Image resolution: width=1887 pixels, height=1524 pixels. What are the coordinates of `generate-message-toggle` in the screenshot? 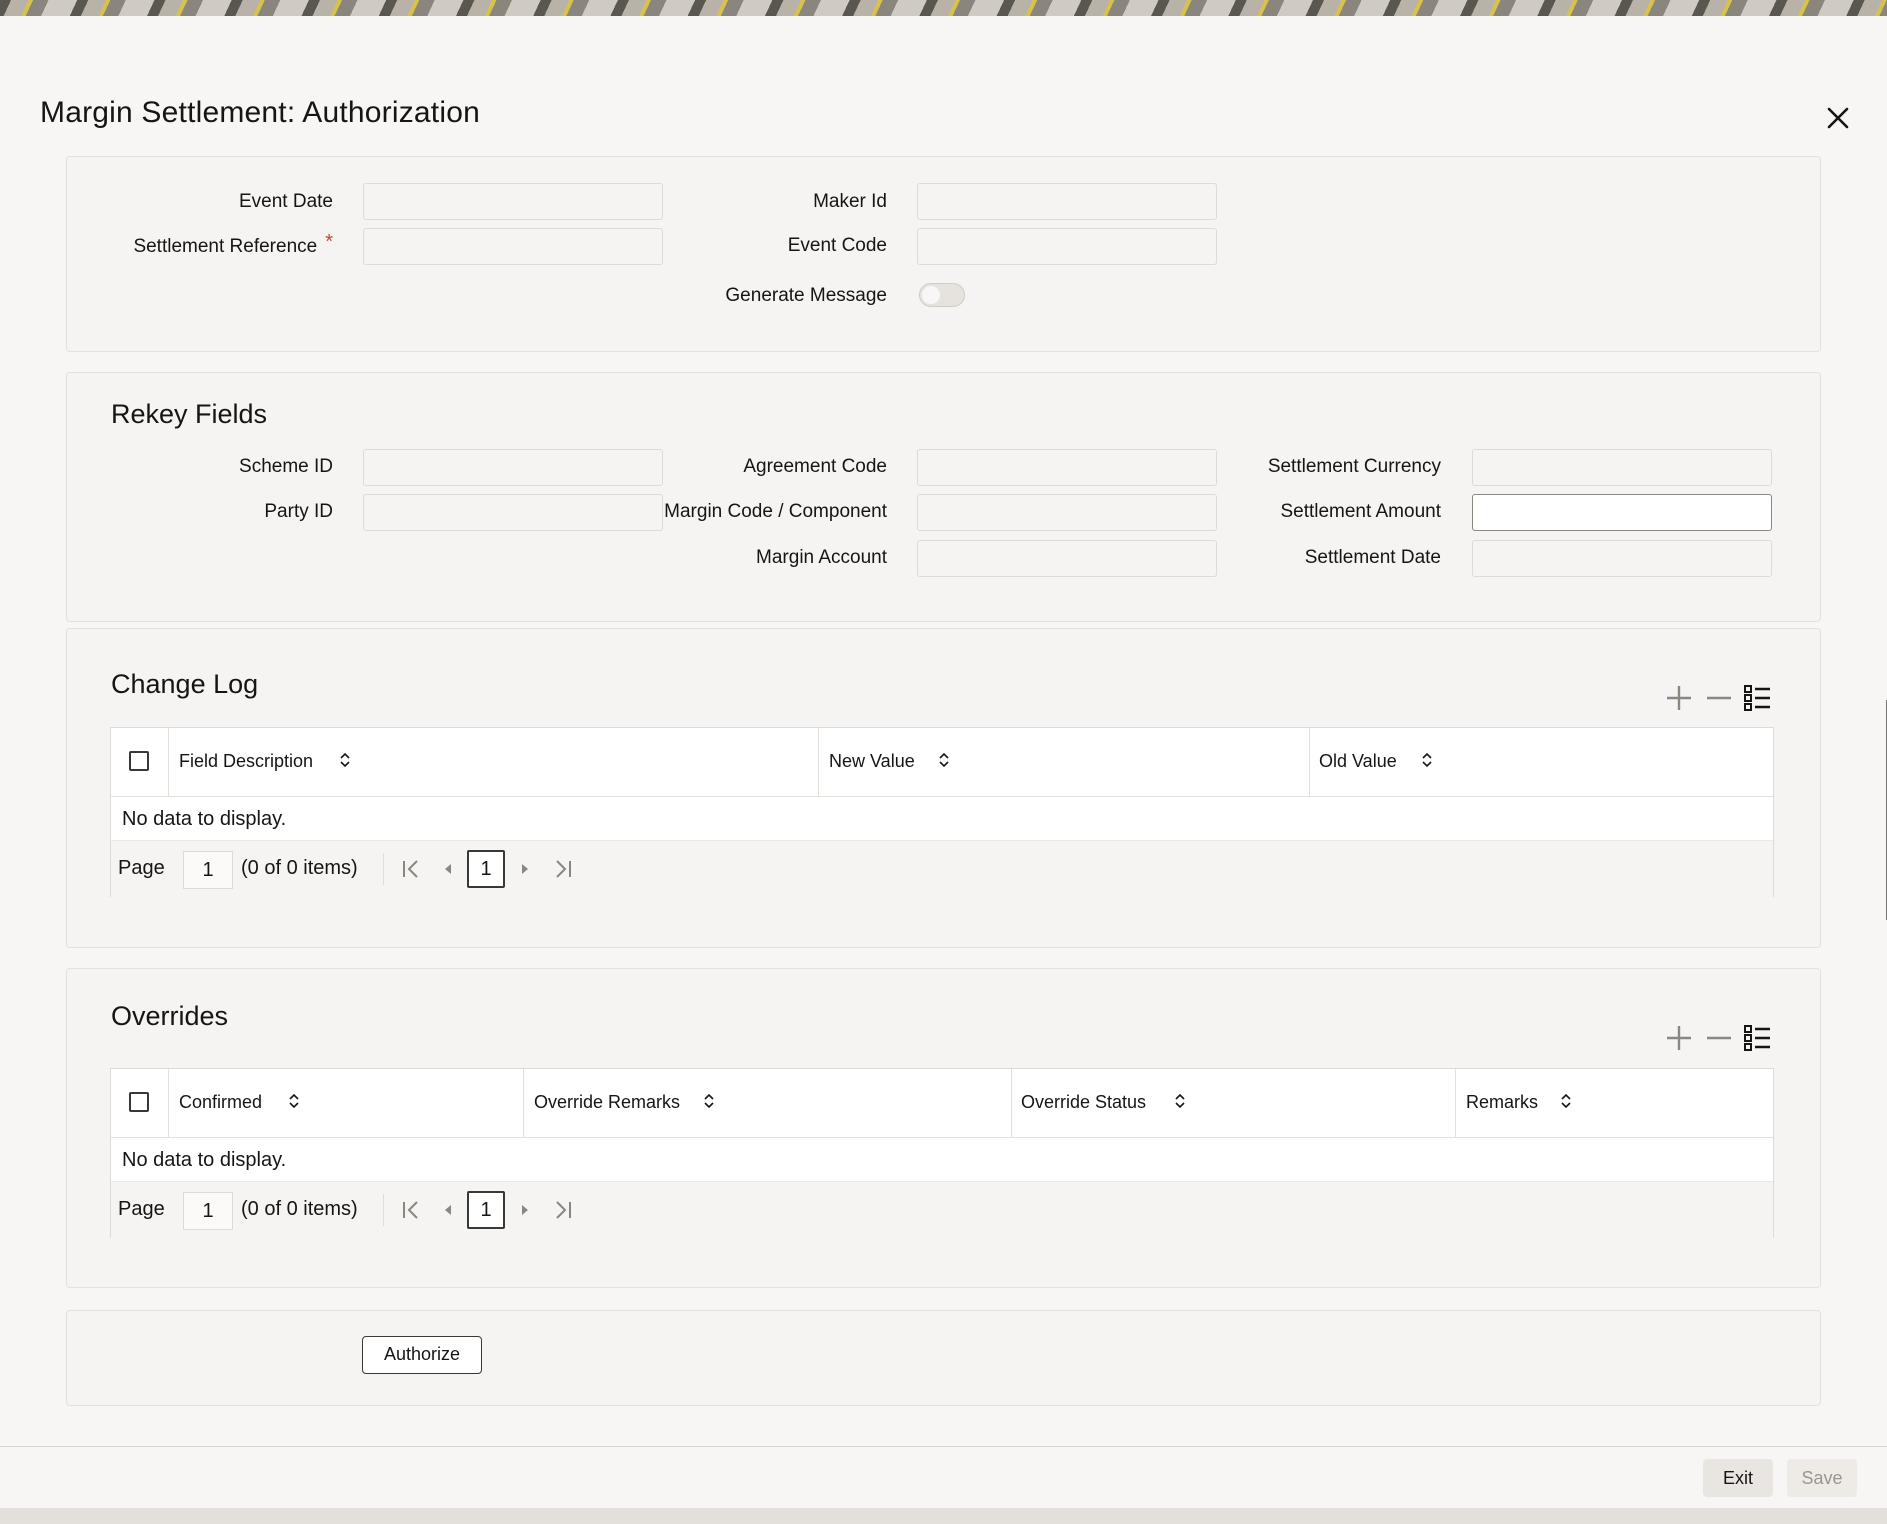 It's located at (942, 295).